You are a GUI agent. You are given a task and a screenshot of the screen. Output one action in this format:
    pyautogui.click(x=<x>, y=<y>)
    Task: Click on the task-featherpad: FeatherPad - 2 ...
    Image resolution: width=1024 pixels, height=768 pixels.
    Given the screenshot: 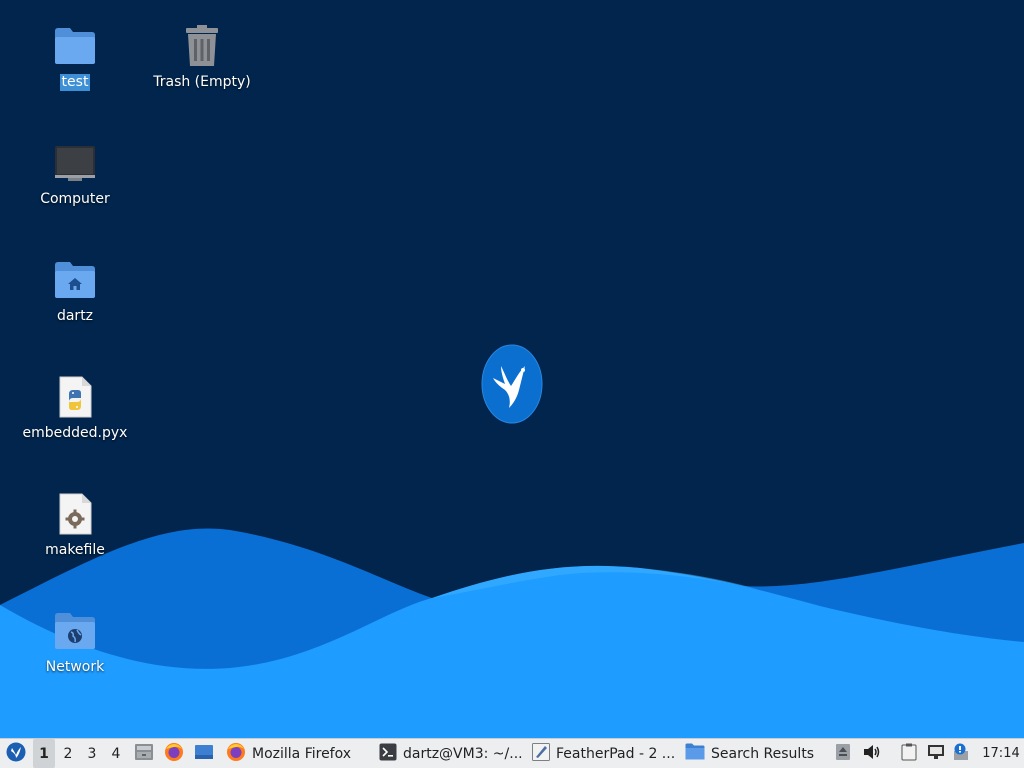 What is the action you would take?
    pyautogui.click(x=602, y=753)
    